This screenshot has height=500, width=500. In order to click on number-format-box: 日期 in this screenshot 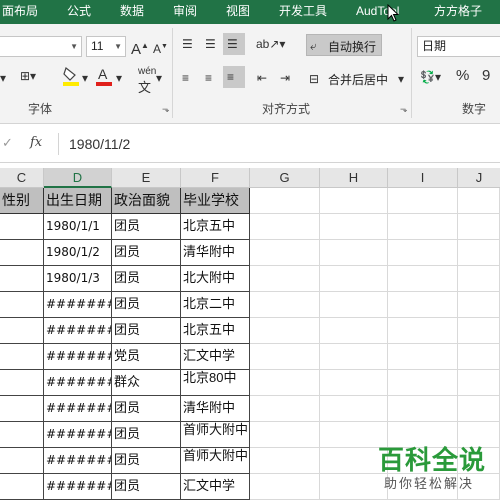, I will do `click(458, 46)`.